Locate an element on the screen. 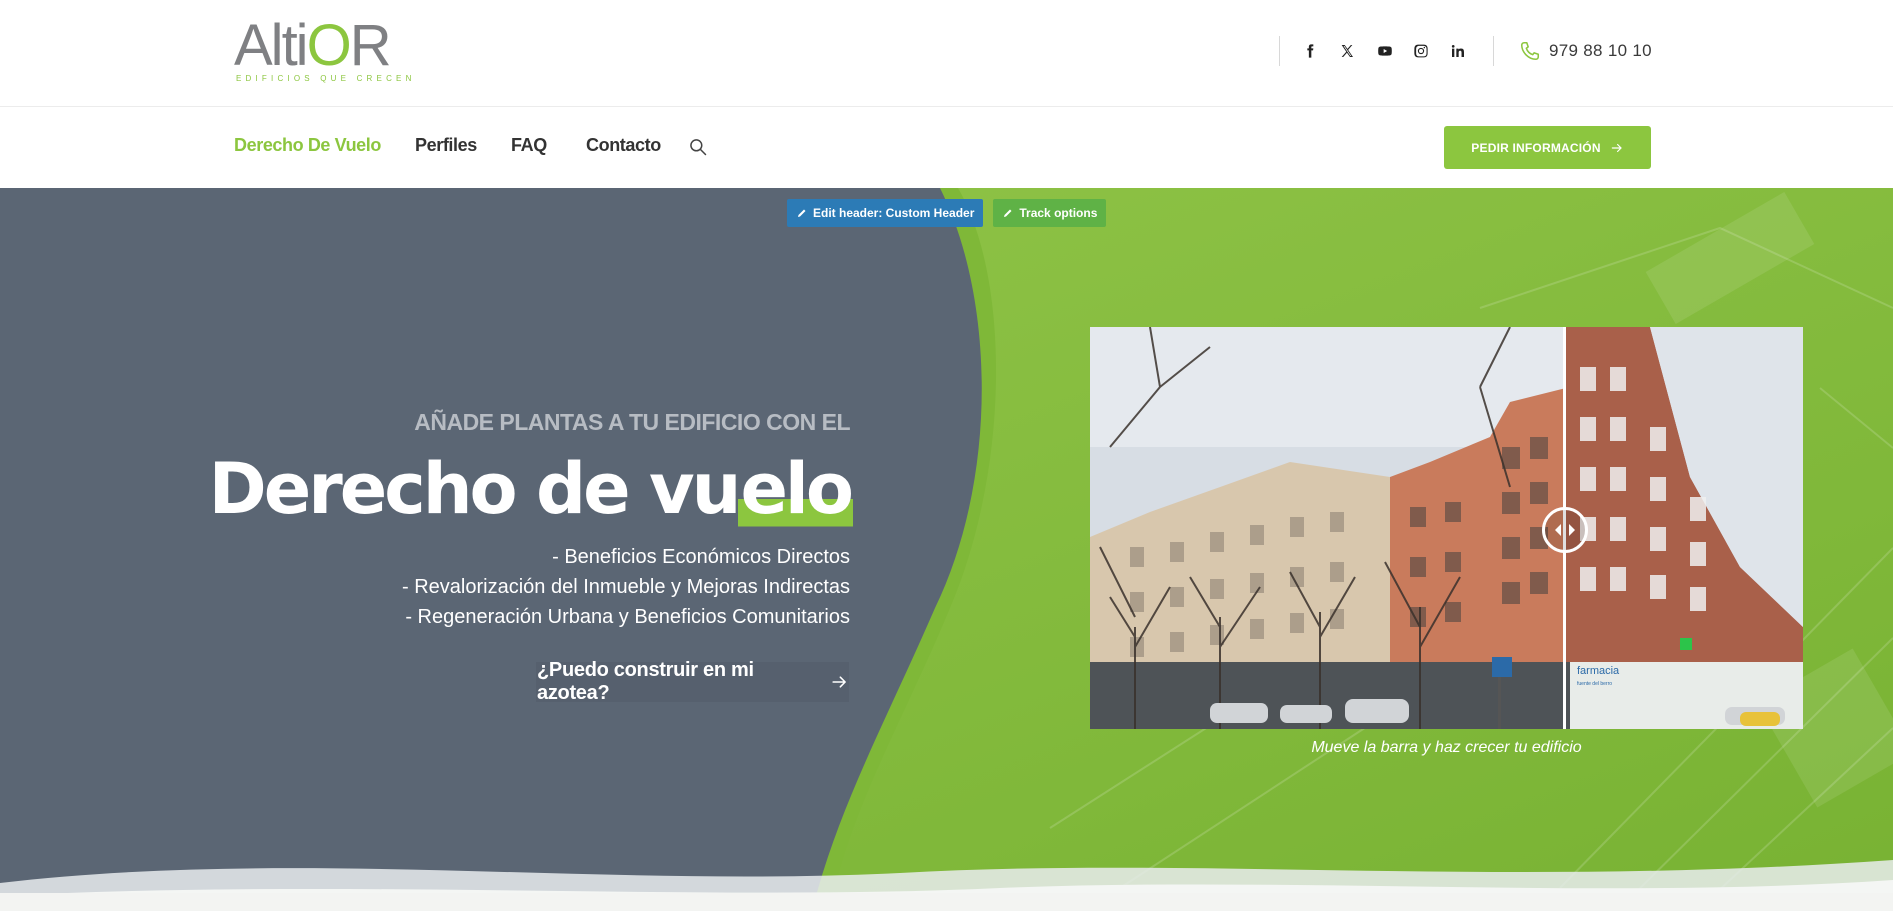 The width and height of the screenshot is (1893, 911). track-options-button: Track options is located at coordinates (1050, 213).